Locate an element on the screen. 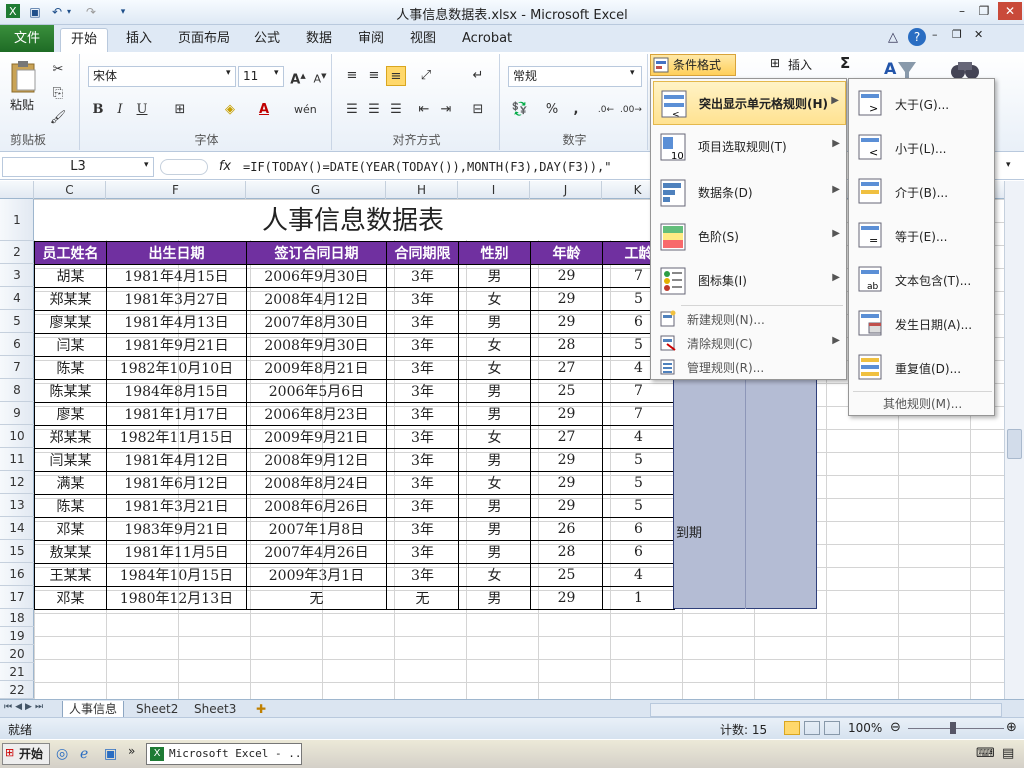 The image size is (1024, 768). keyboard-tray-icon: ⌨ is located at coordinates (985, 753).